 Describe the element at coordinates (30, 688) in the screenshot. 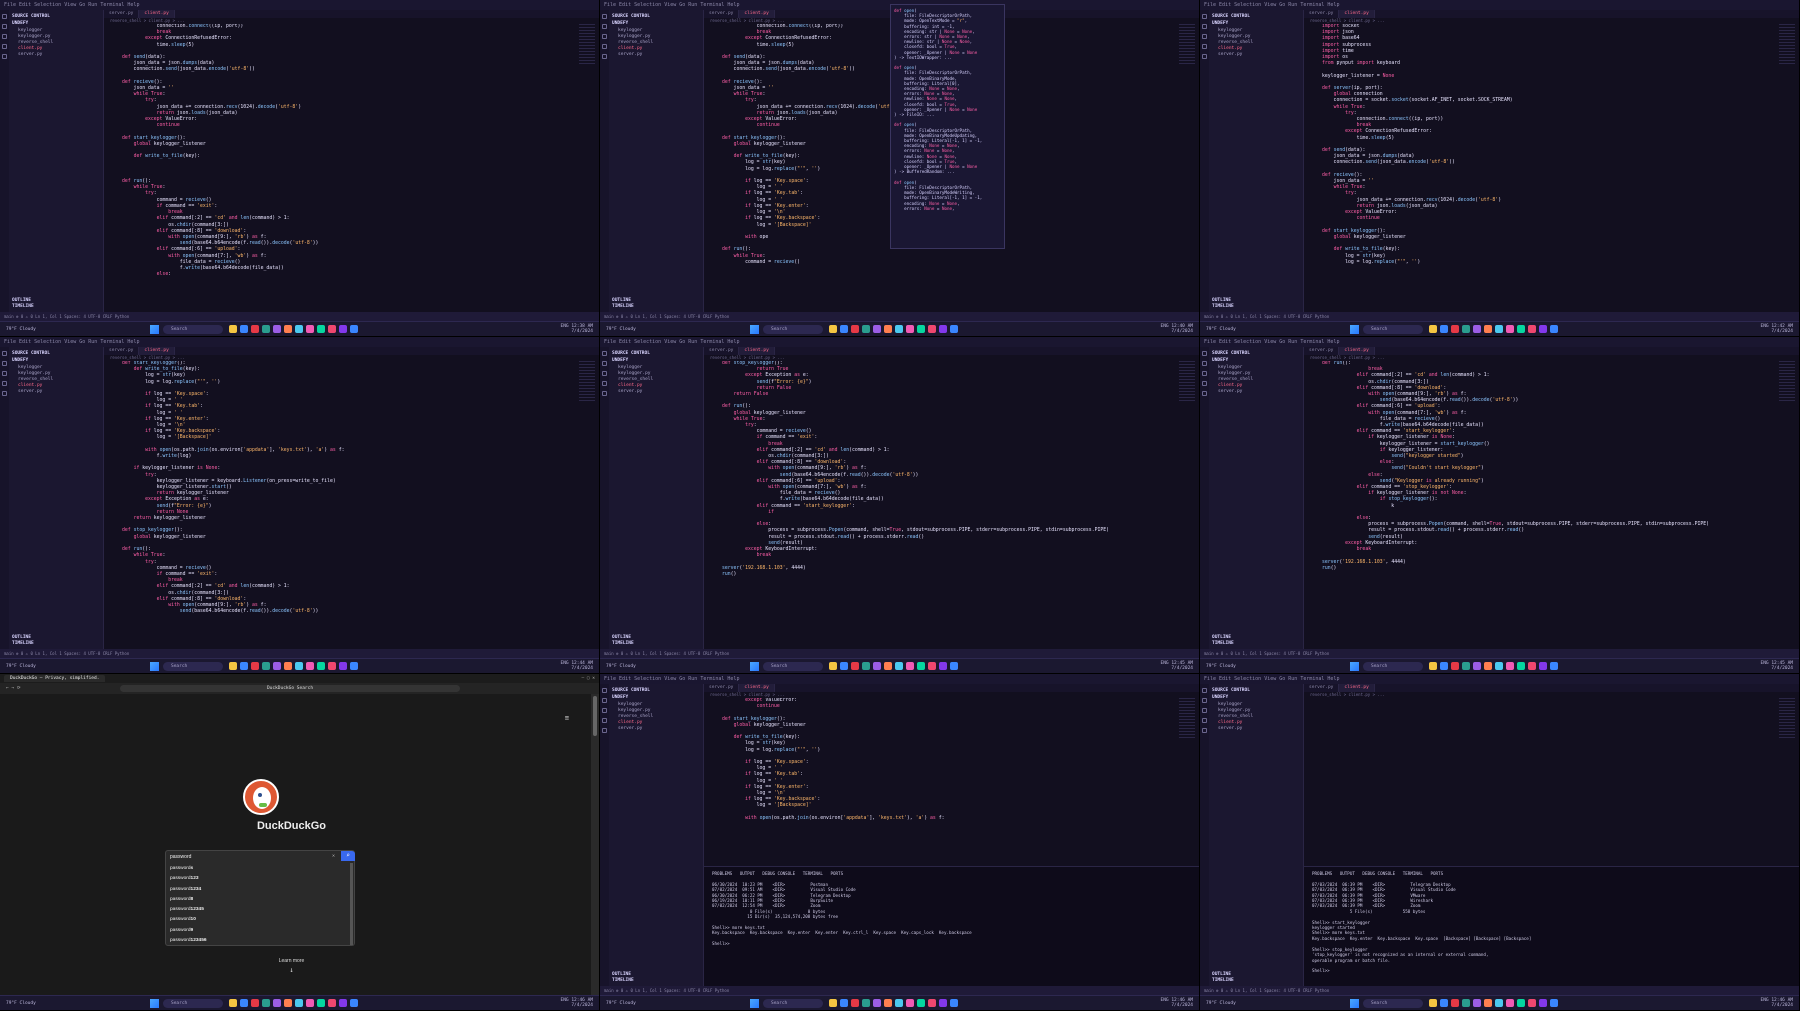

I see `nav-buttons: ← → ⟳` at that location.